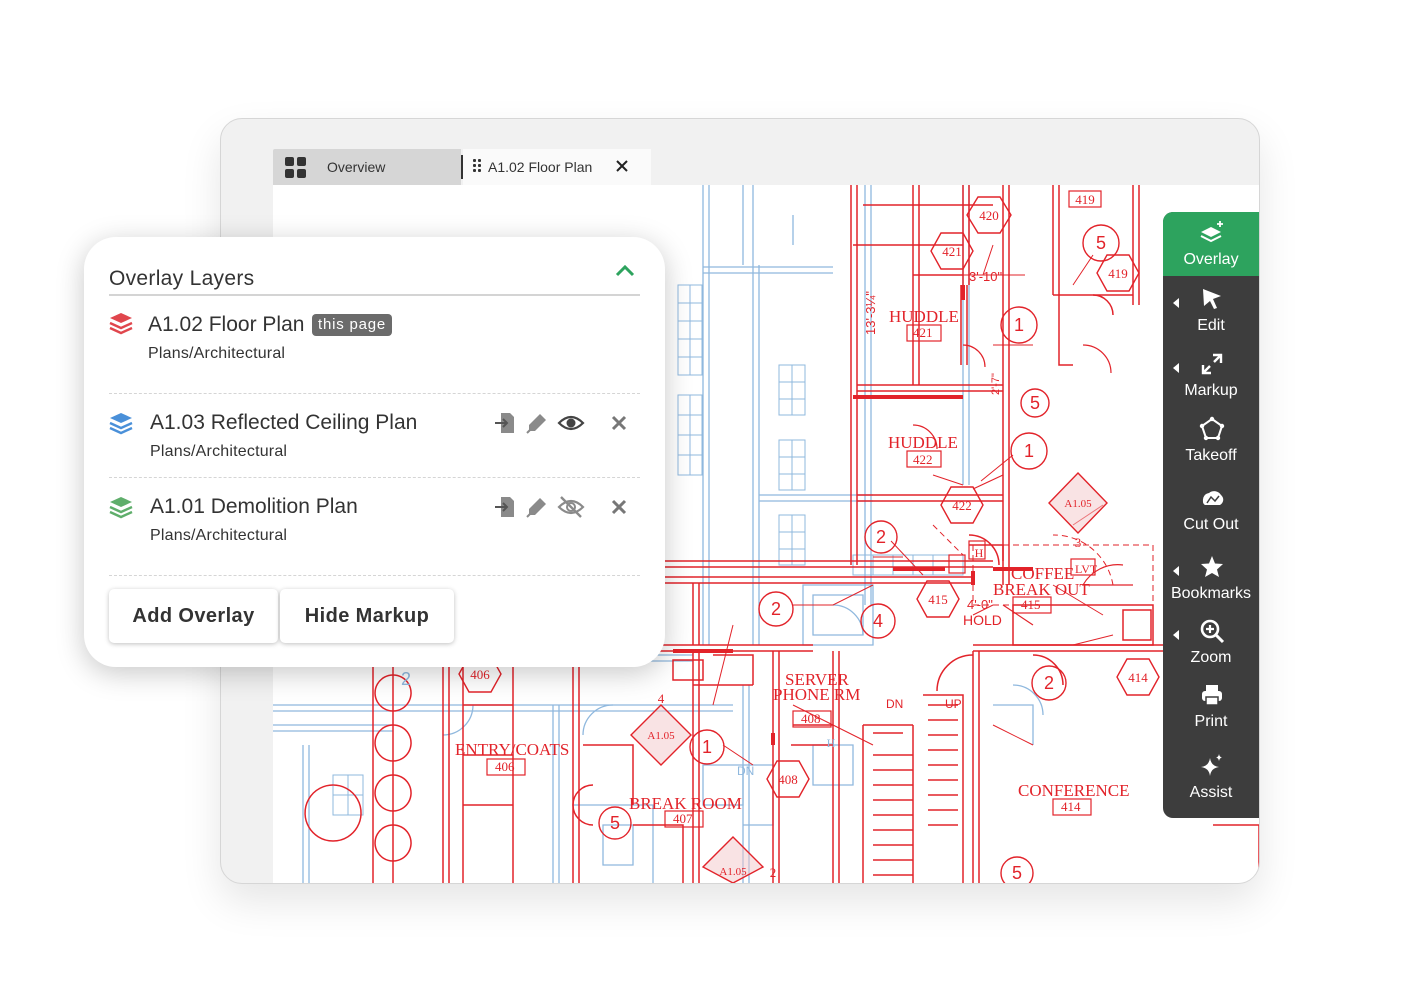  What do you see at coordinates (986, 276) in the screenshot?
I see `dimension-top: 3'-10"` at bounding box center [986, 276].